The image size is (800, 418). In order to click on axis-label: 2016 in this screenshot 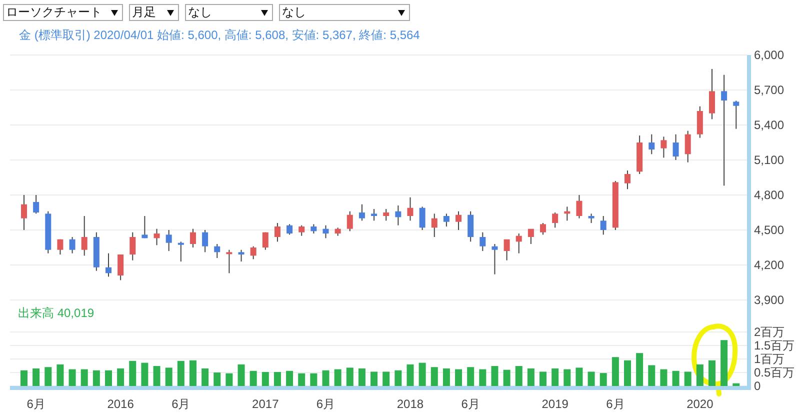, I will do `click(120, 404)`.